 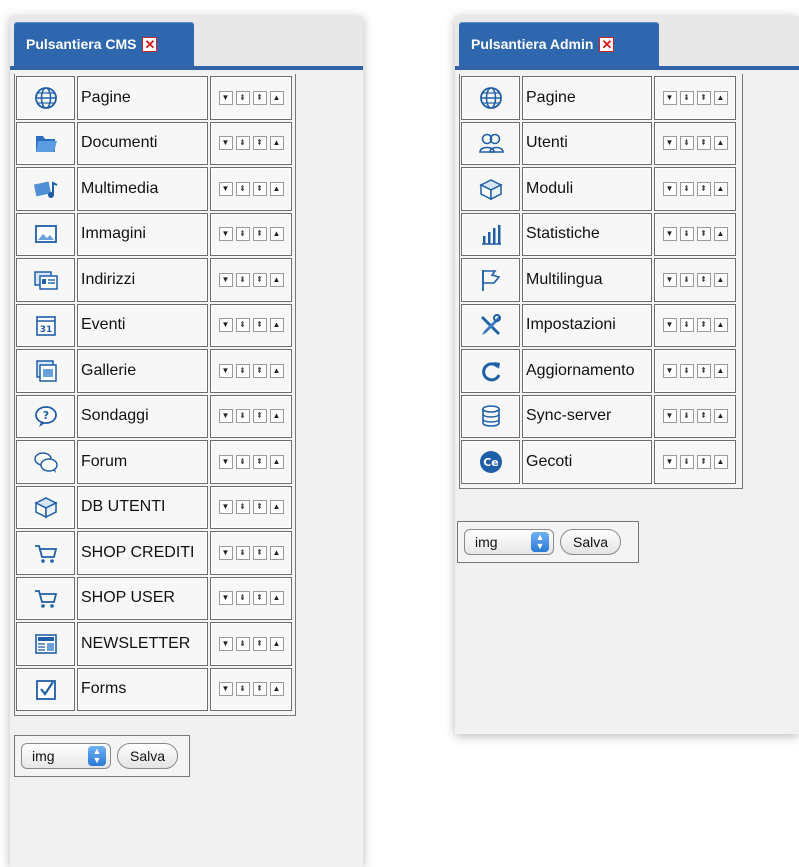 I want to click on button-label: Documenti, so click(x=142, y=143).